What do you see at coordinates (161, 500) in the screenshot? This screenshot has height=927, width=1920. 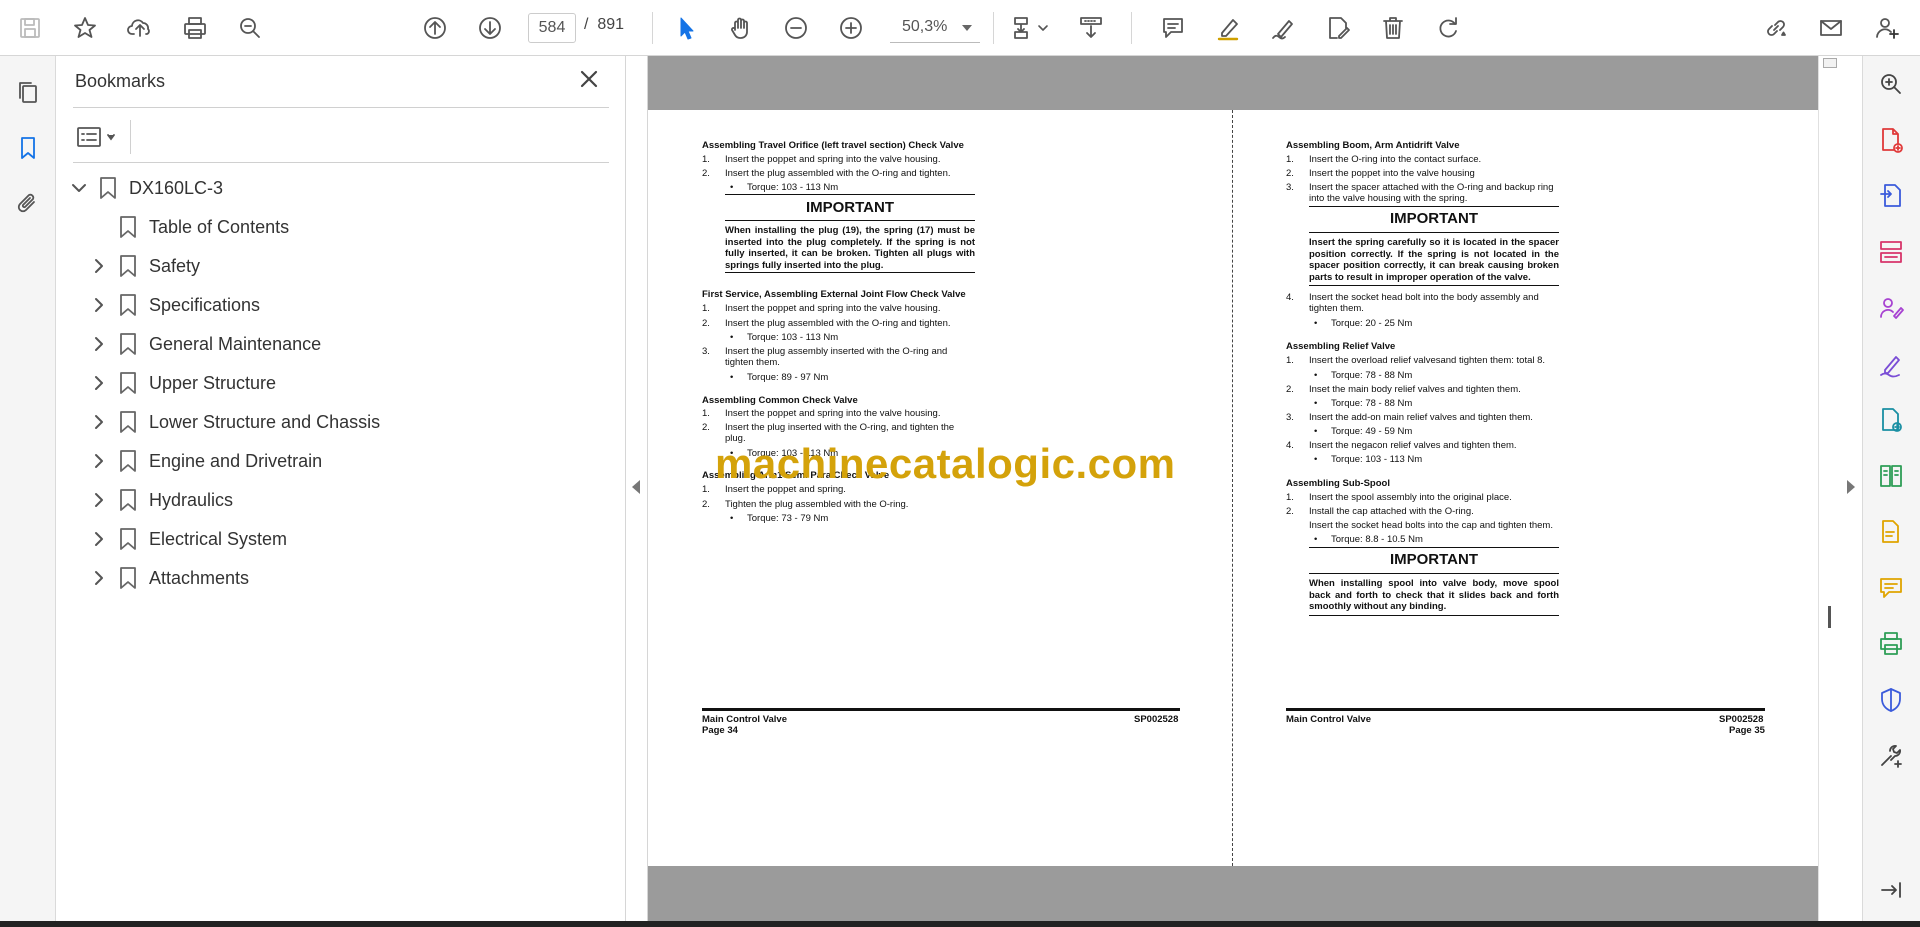 I see `bookmark-item: Hydraulics` at bounding box center [161, 500].